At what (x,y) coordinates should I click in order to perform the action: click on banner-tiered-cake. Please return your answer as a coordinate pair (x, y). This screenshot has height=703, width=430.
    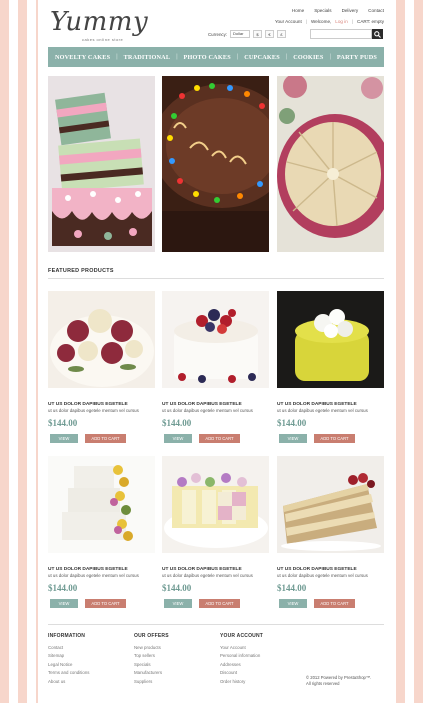
    Looking at the image, I should click on (101, 164).